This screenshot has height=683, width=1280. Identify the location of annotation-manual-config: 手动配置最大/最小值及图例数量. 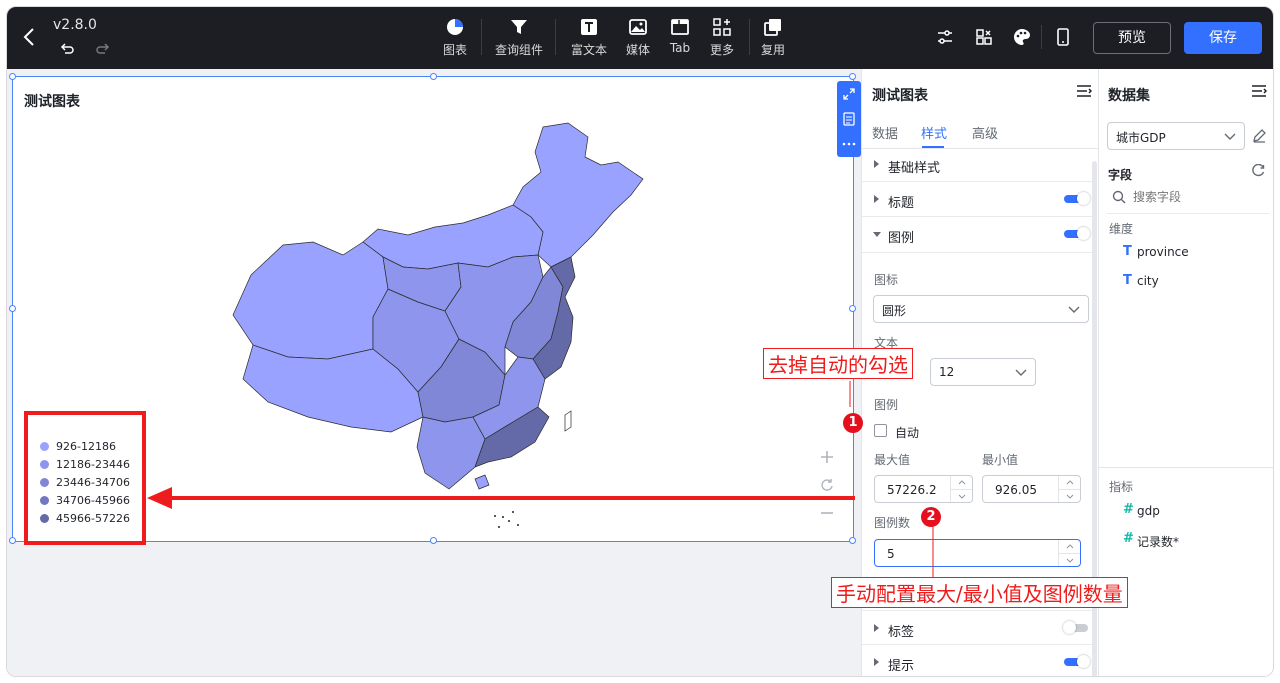
(979, 592).